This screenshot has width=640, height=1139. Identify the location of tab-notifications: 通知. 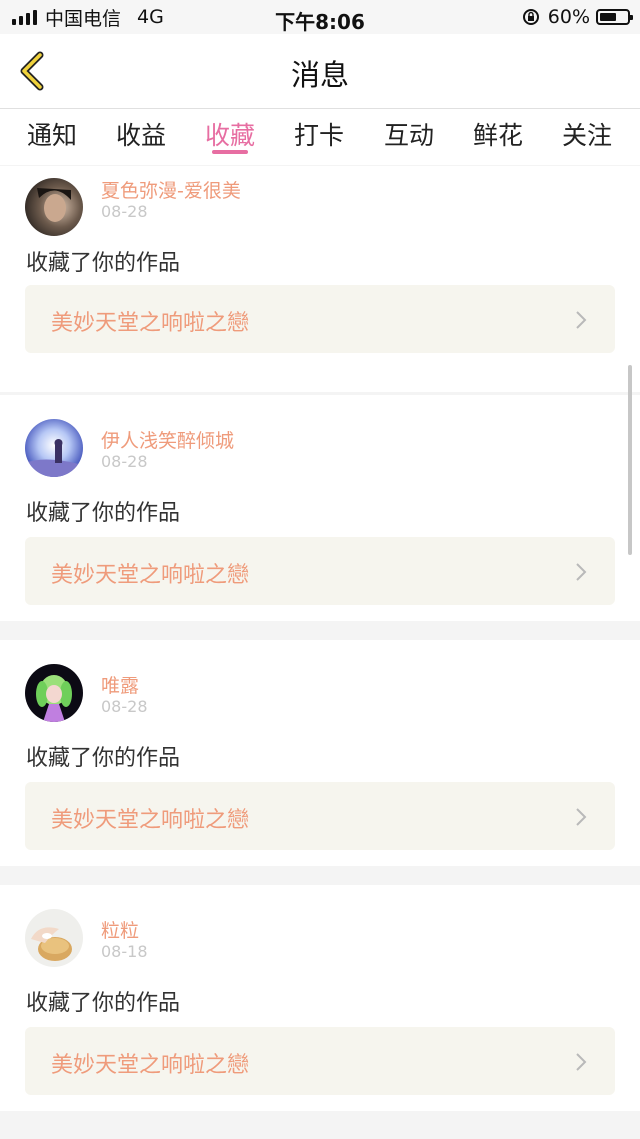
(52, 134).